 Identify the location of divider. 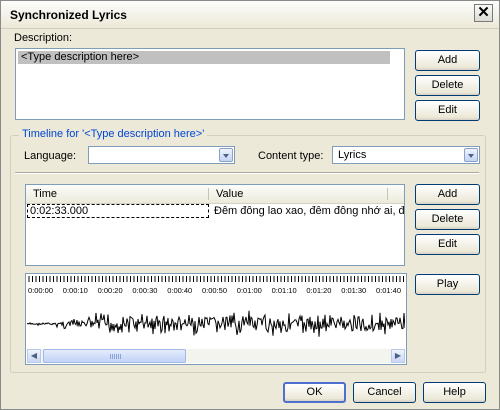
(247, 173).